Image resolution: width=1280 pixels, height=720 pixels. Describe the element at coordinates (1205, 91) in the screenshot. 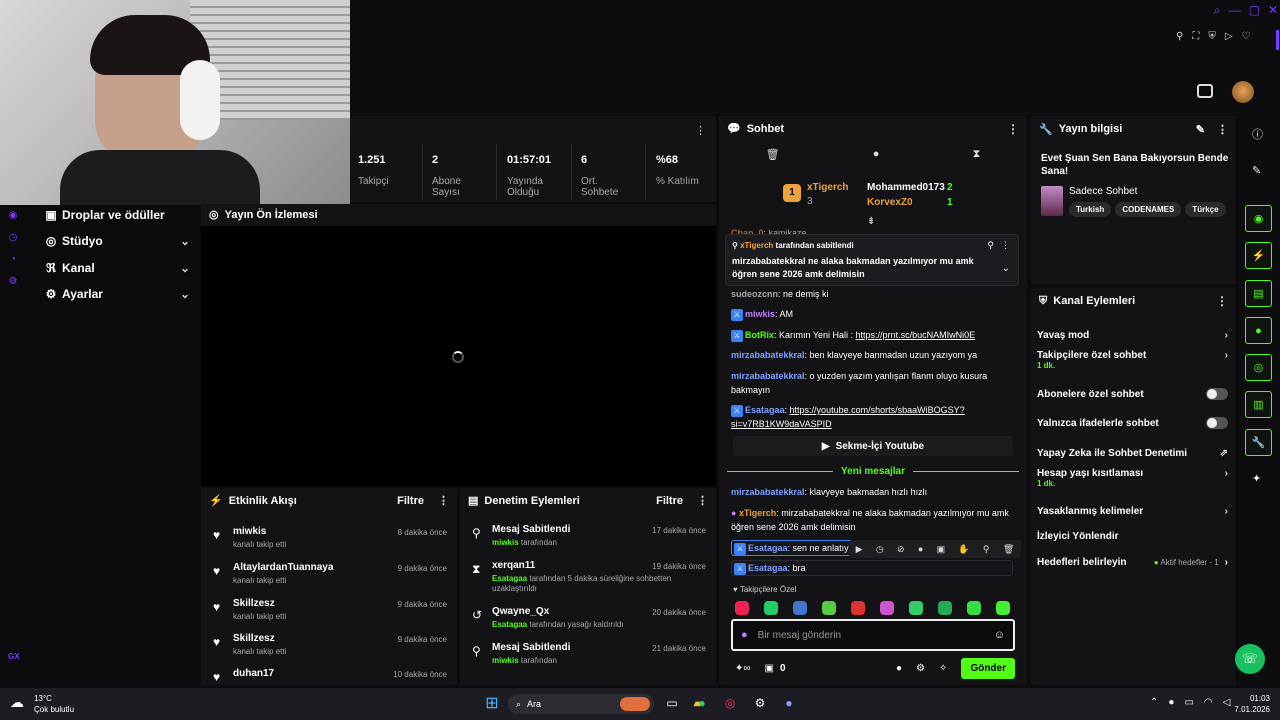

I see `gamepad-icon` at that location.